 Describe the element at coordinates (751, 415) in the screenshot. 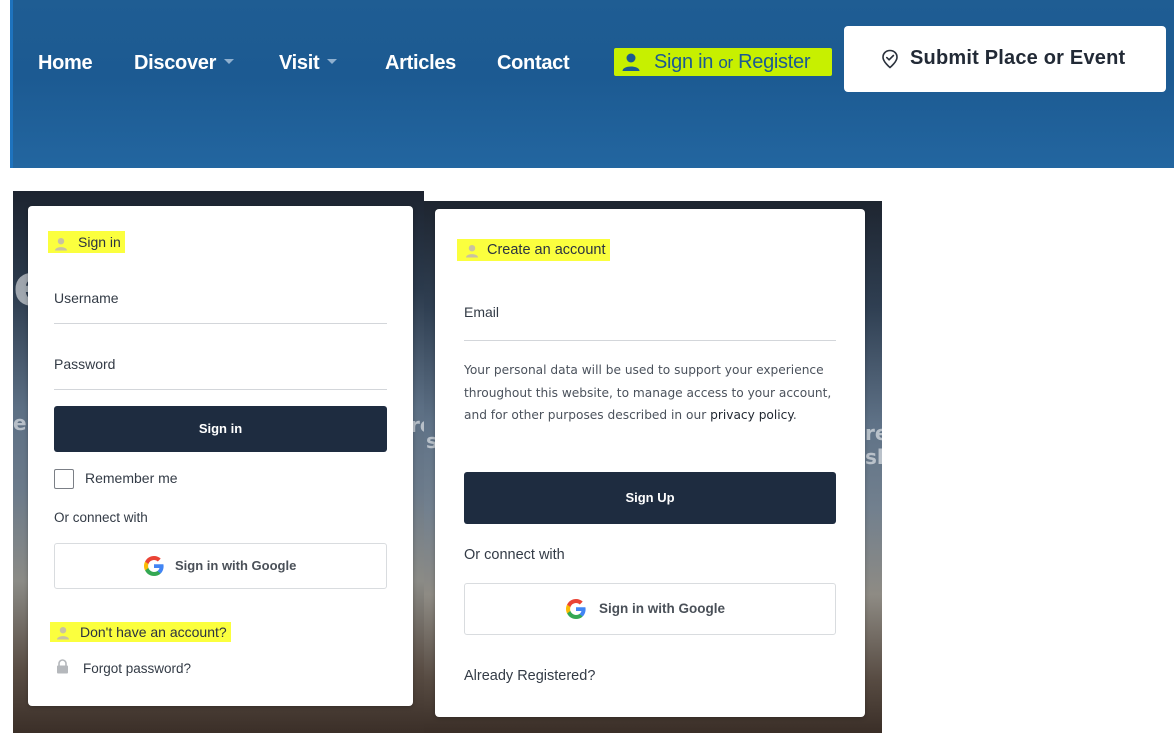

I see `privacy-policy-link: privacy policy` at that location.